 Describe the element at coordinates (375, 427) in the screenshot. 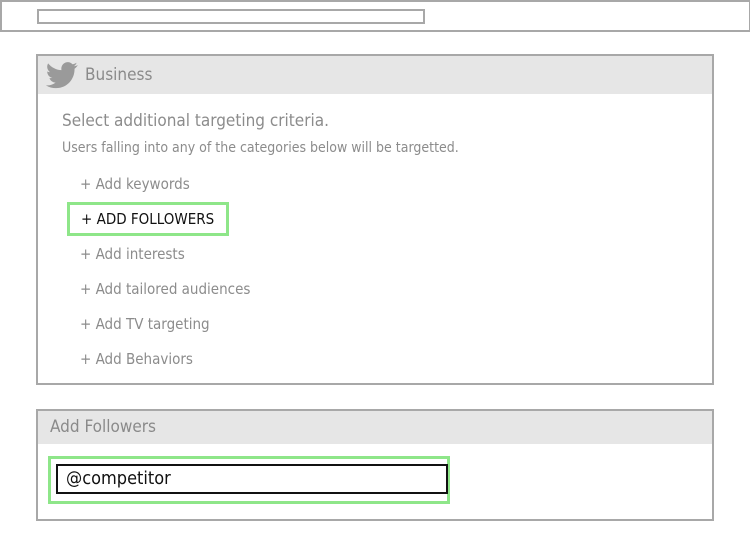

I see `add-followers-panel-header: Add Followers` at that location.